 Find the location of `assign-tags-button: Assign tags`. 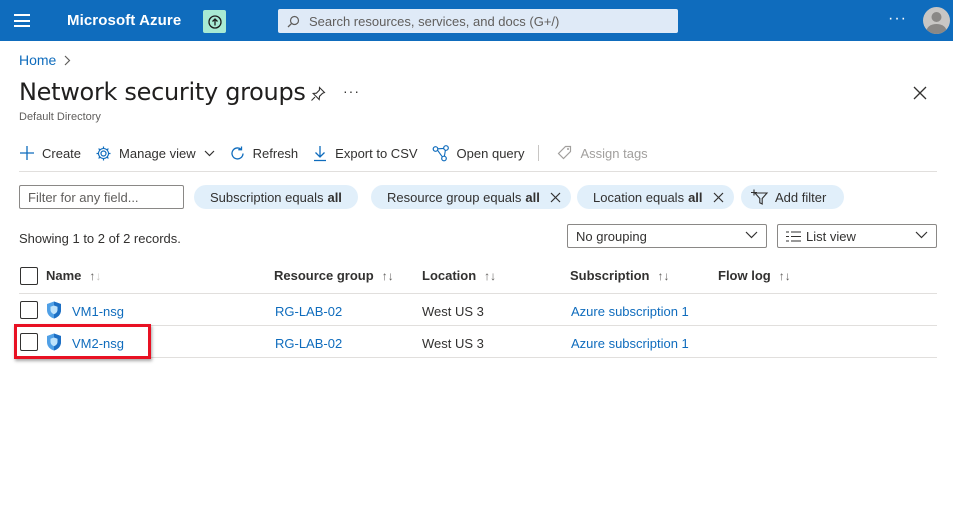

assign-tags-button: Assign tags is located at coordinates (602, 153).